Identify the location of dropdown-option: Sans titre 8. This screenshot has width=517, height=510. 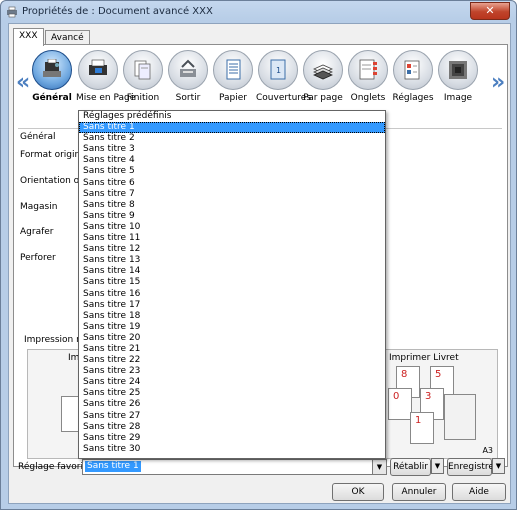
(232, 205).